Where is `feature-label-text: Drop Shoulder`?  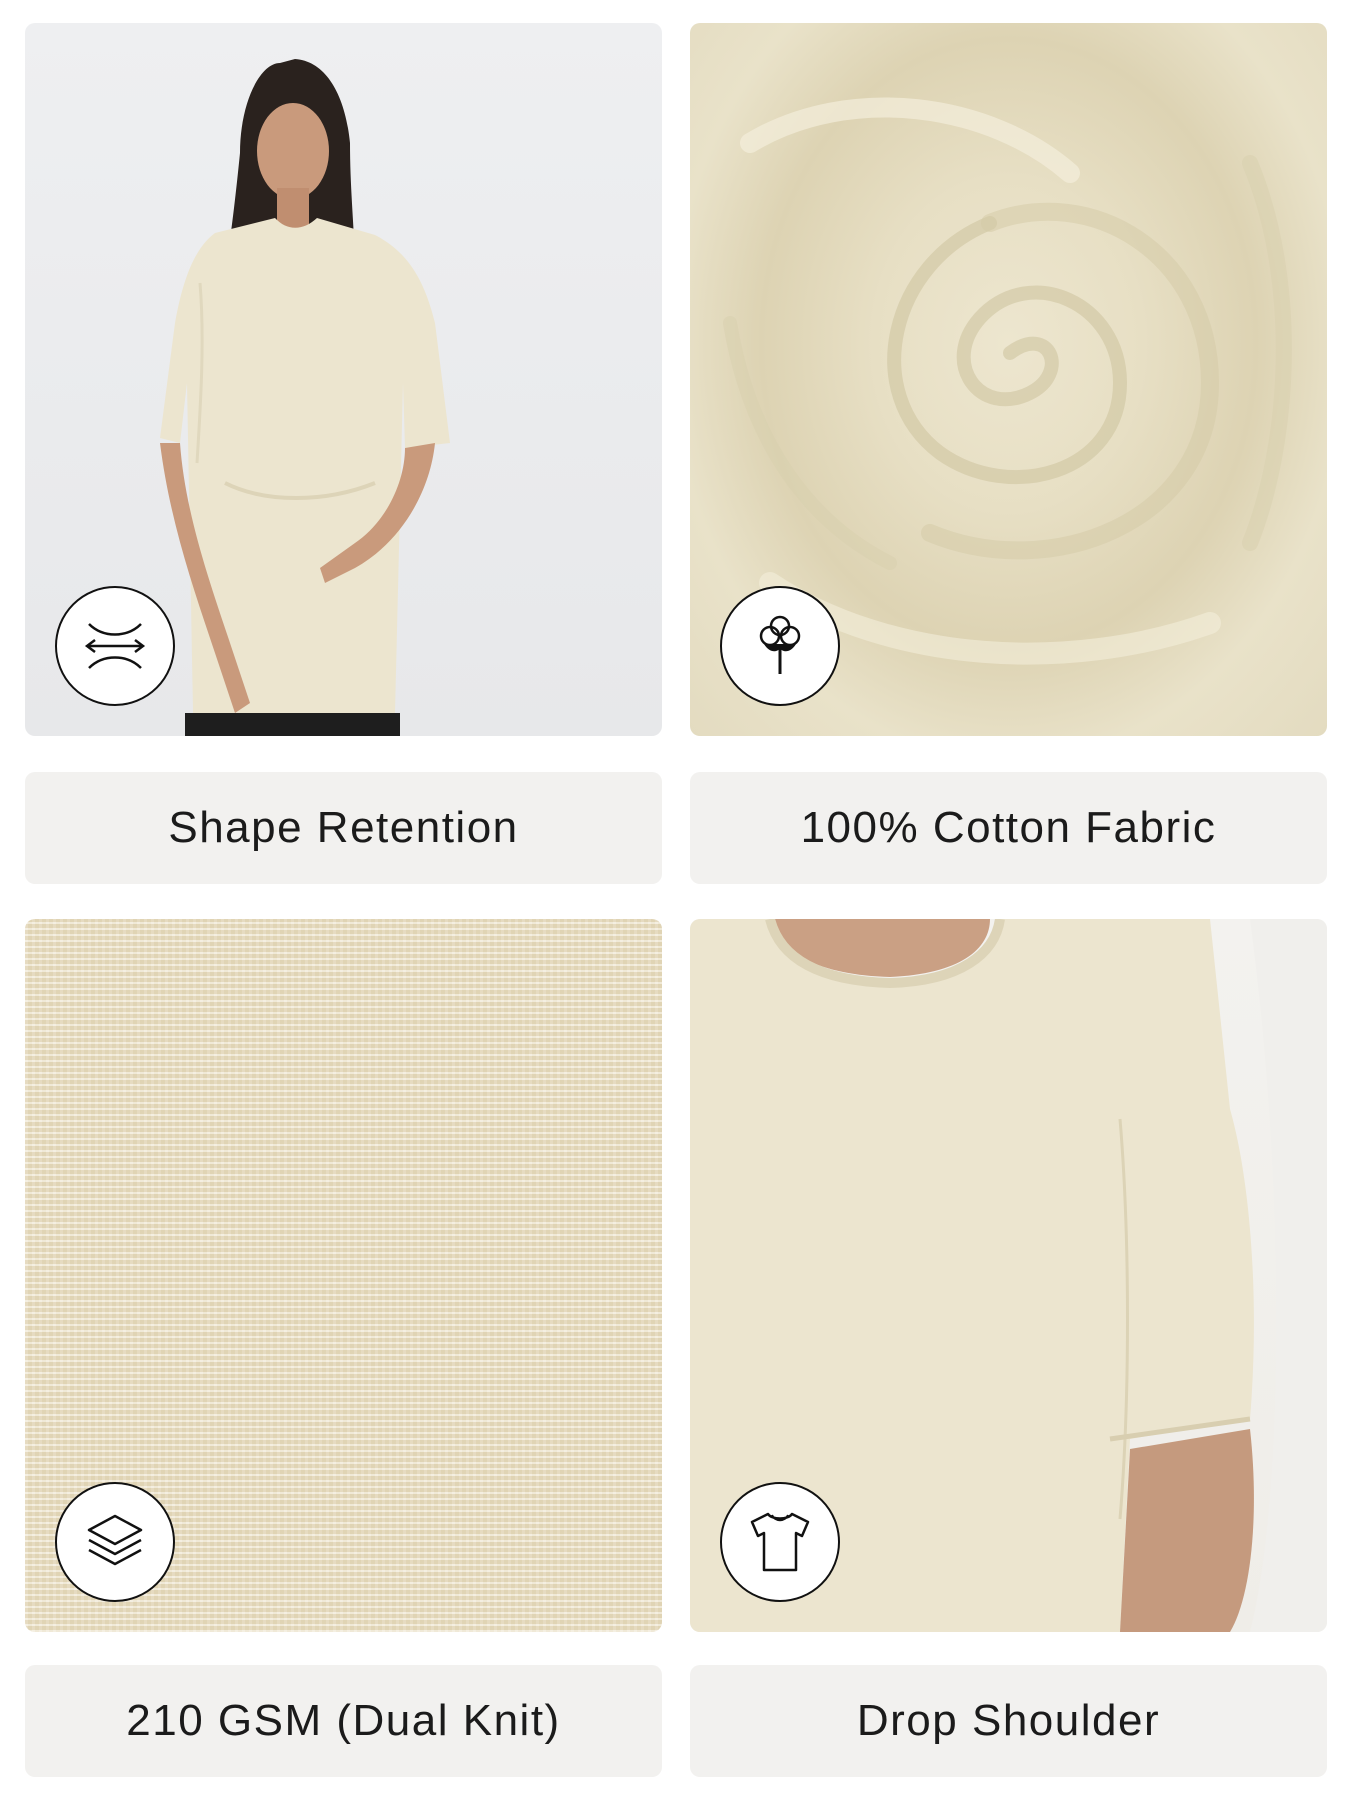 feature-label-text: Drop Shoulder is located at coordinates (1008, 1720).